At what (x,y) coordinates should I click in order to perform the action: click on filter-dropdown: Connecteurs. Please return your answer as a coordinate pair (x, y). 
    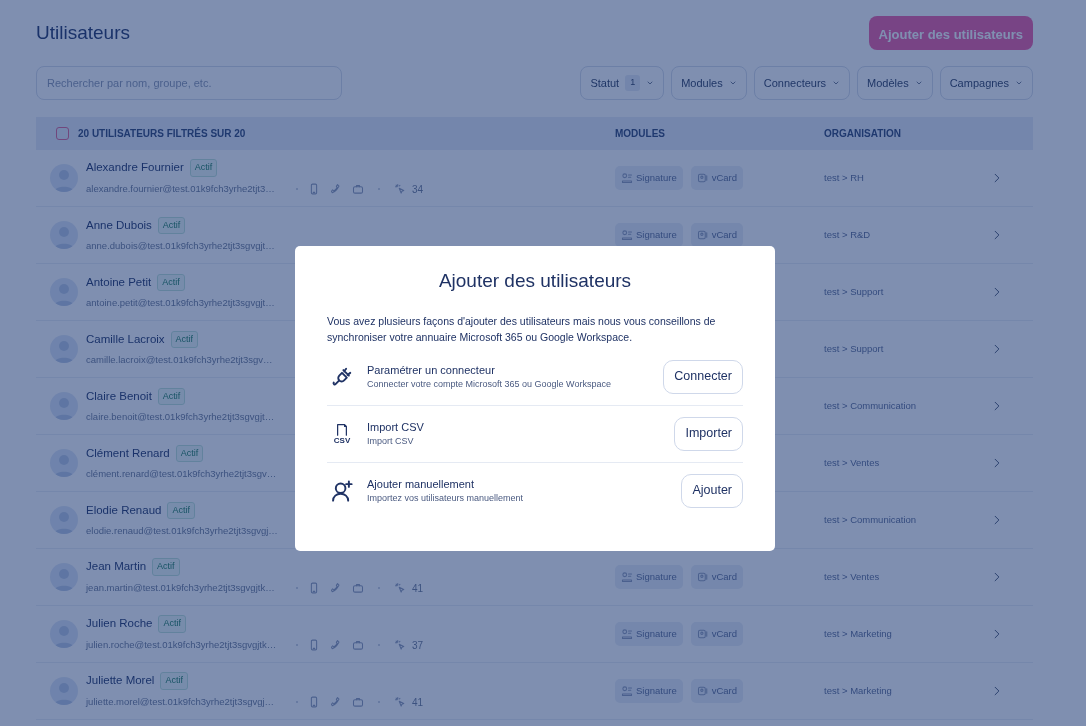
    Looking at the image, I should click on (802, 83).